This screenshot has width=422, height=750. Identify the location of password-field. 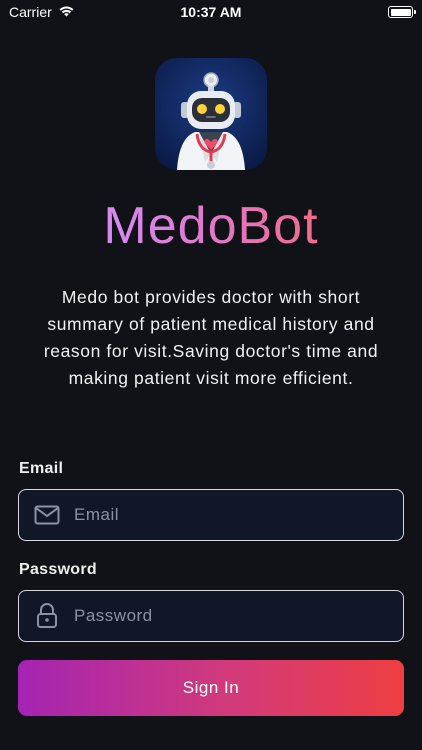
(211, 616).